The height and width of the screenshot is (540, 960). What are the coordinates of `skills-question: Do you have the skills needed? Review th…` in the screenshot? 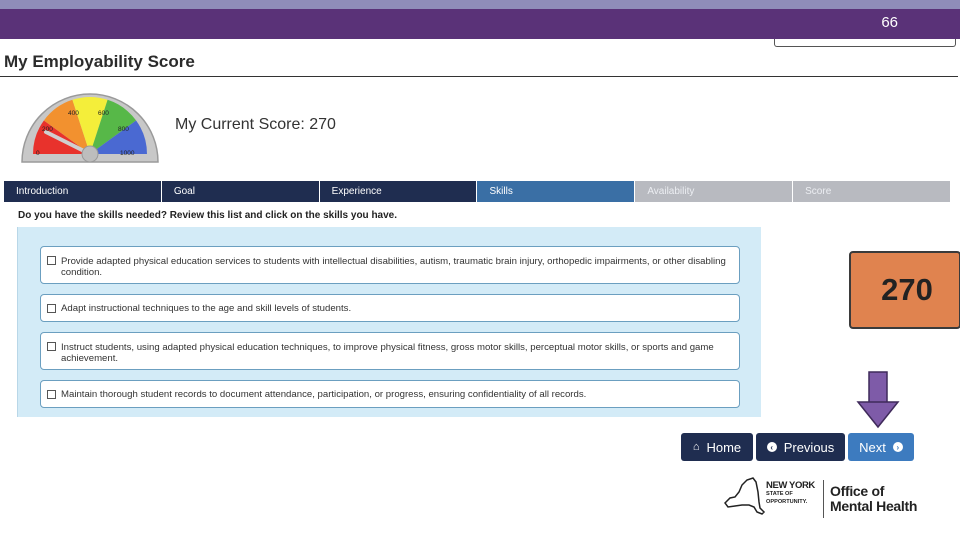 It's located at (208, 215).